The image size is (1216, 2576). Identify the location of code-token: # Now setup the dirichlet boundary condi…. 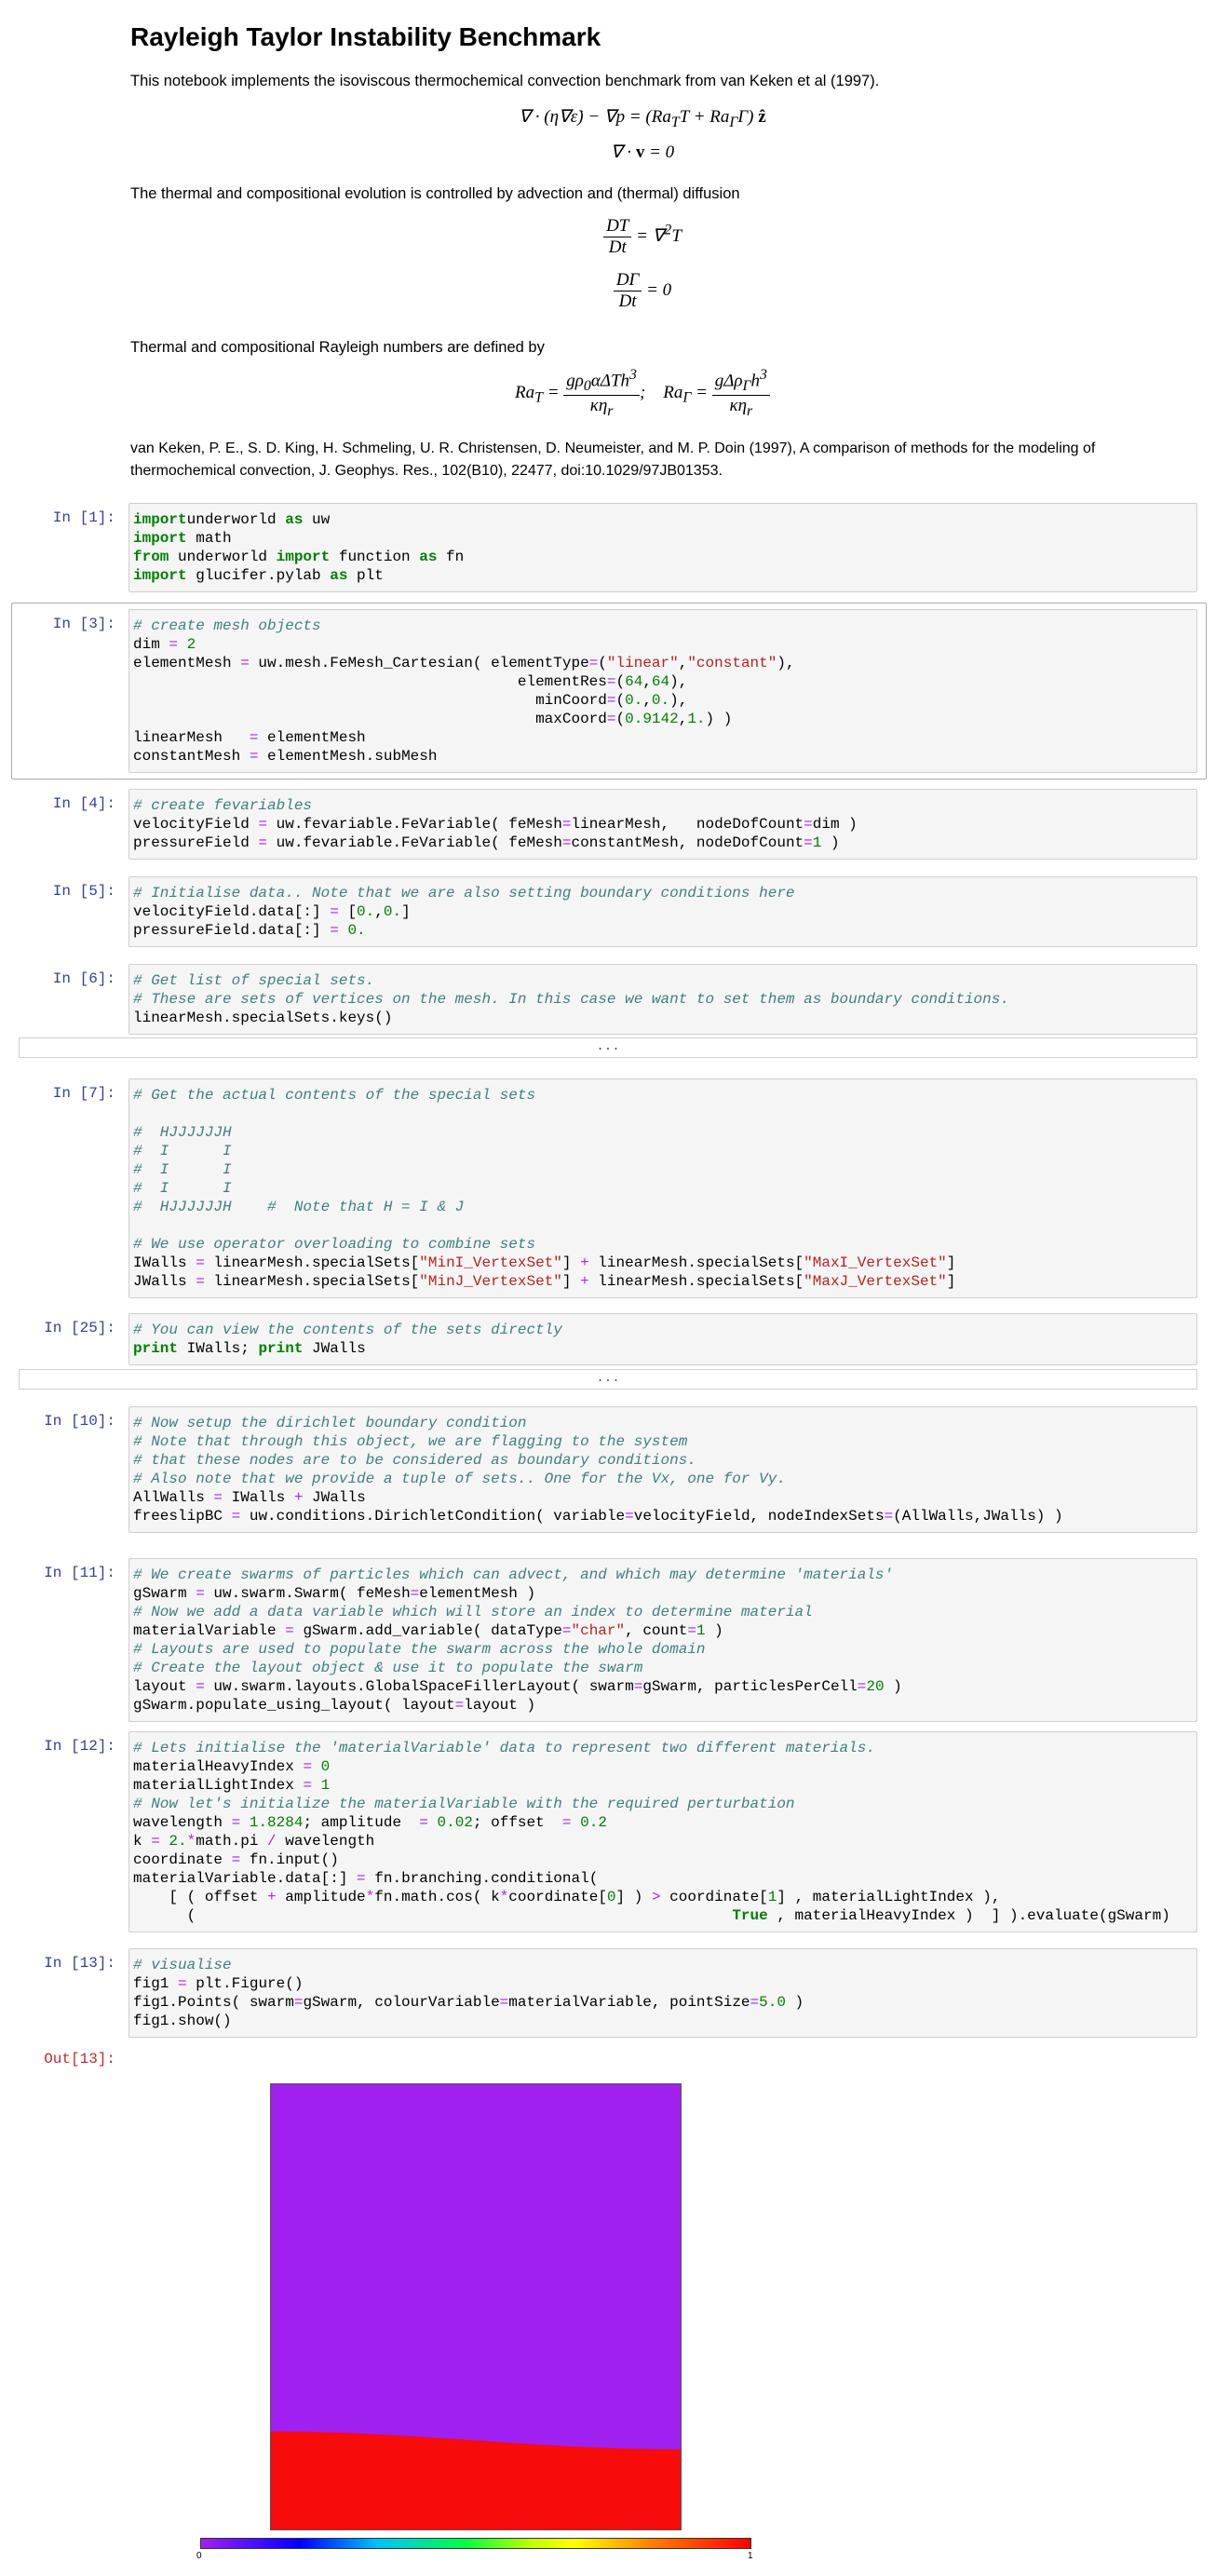
(330, 1423).